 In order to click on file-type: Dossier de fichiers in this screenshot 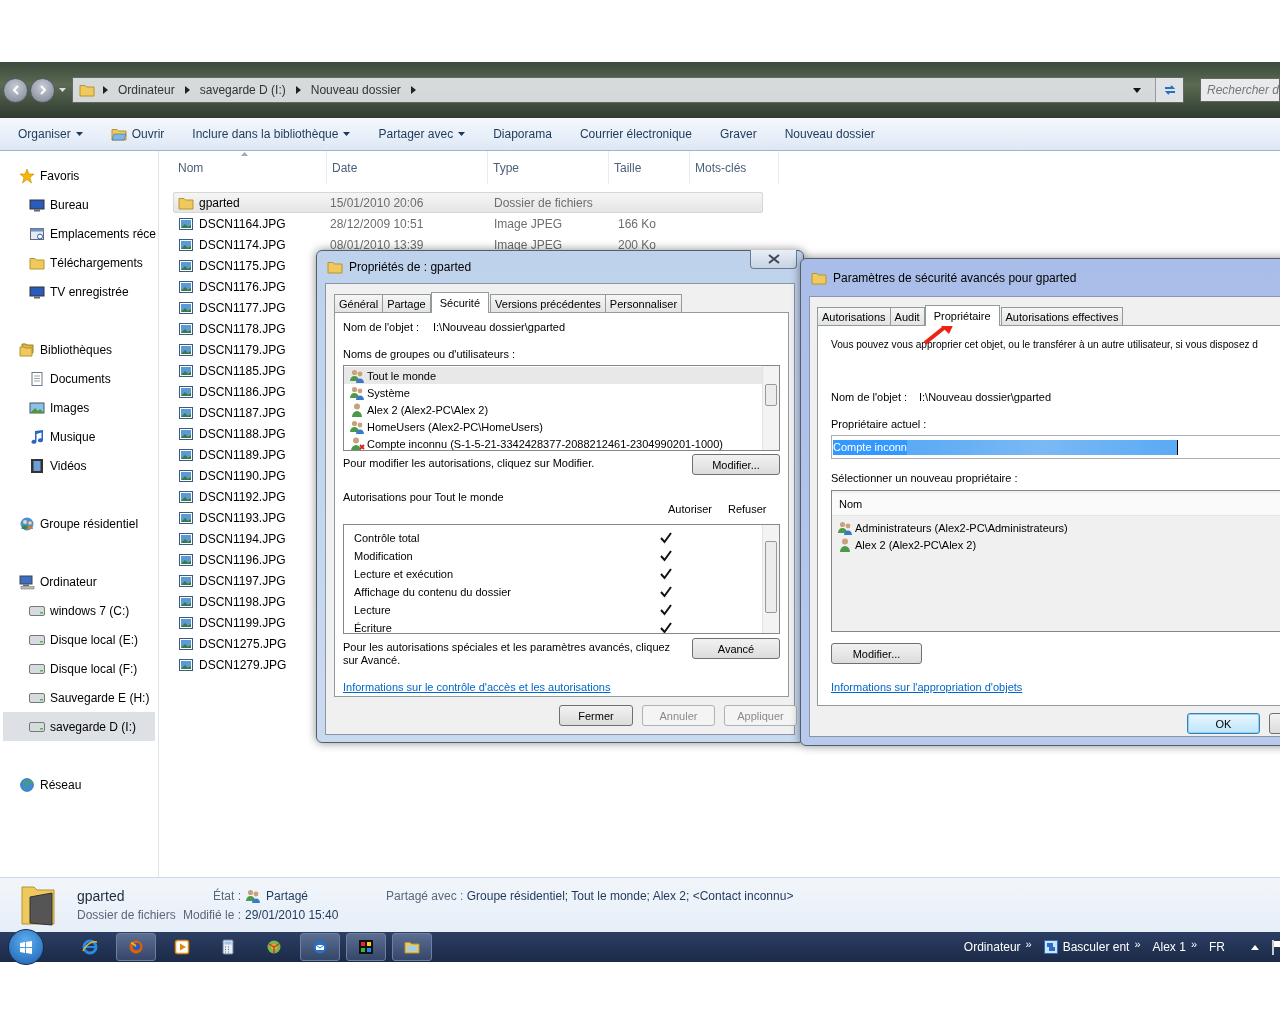, I will do `click(543, 202)`.